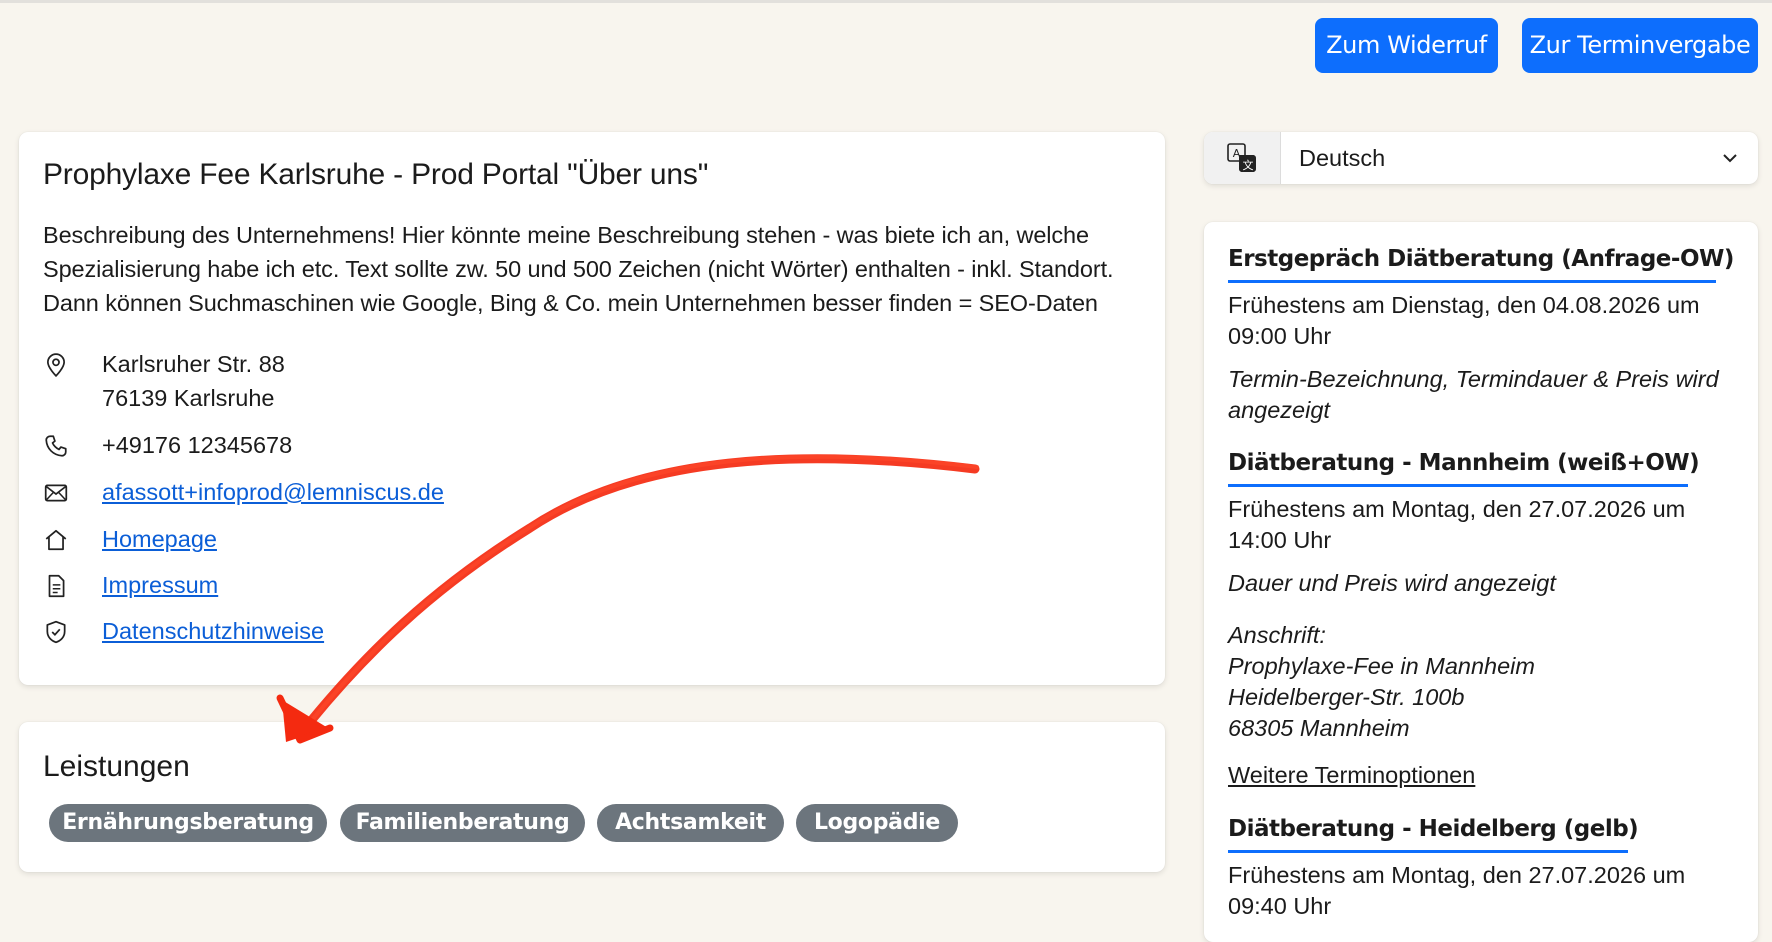 This screenshot has width=1772, height=942. I want to click on top-divider, so click(886, 1).